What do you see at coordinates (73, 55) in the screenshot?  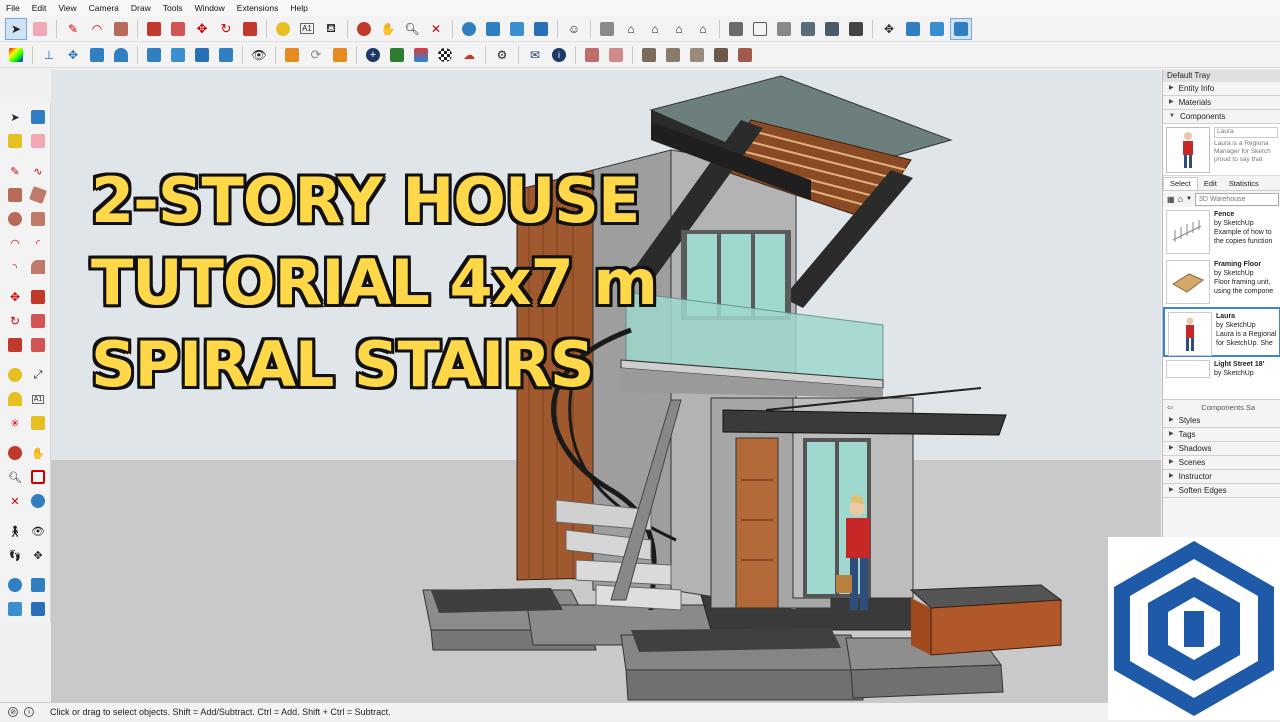 I see `guide-button: ✥` at bounding box center [73, 55].